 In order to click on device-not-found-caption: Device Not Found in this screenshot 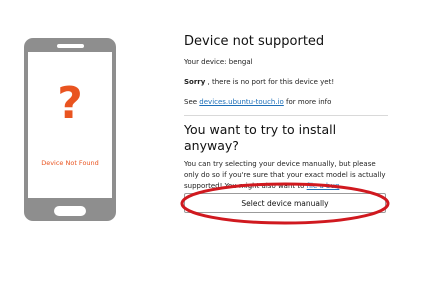, I will do `click(70, 163)`.